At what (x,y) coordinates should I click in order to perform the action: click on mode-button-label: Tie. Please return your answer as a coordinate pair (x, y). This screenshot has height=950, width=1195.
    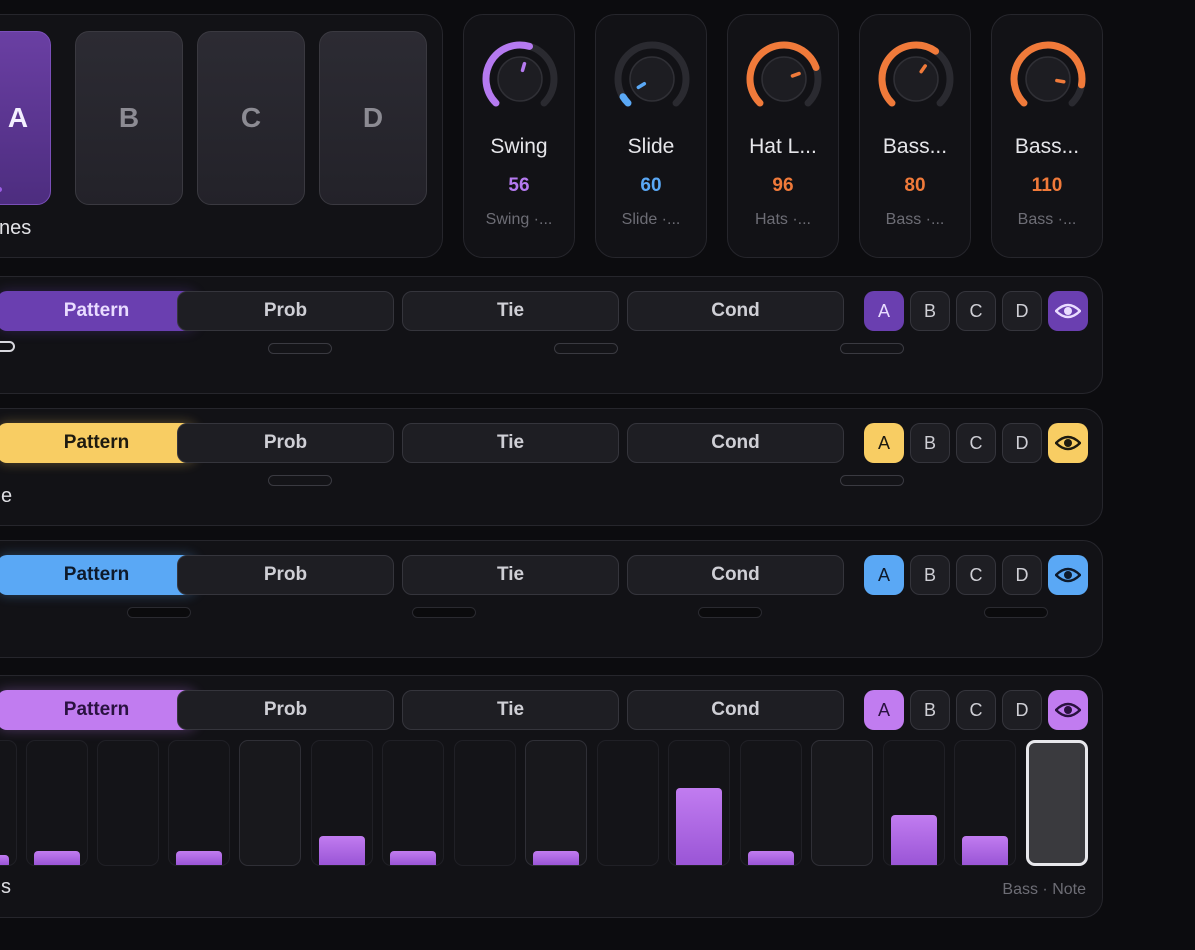
    Looking at the image, I should click on (510, 310).